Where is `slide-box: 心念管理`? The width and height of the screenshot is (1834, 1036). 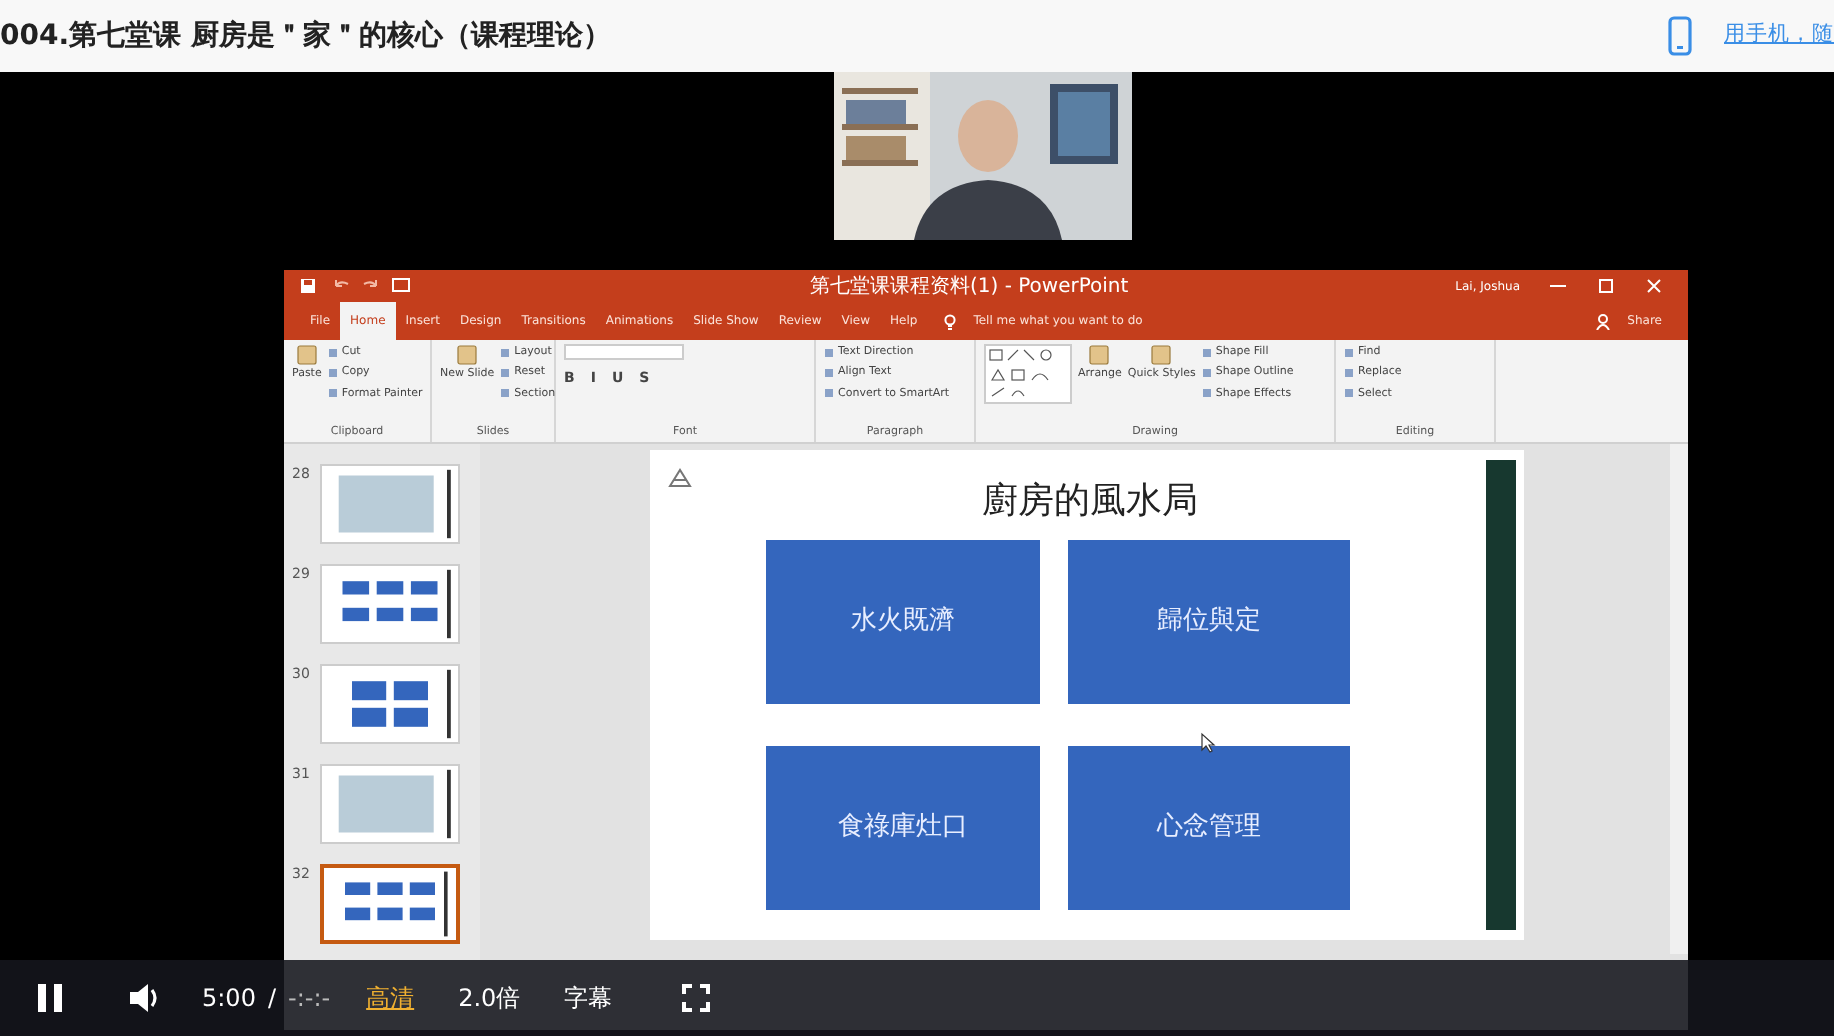 slide-box: 心念管理 is located at coordinates (1209, 828).